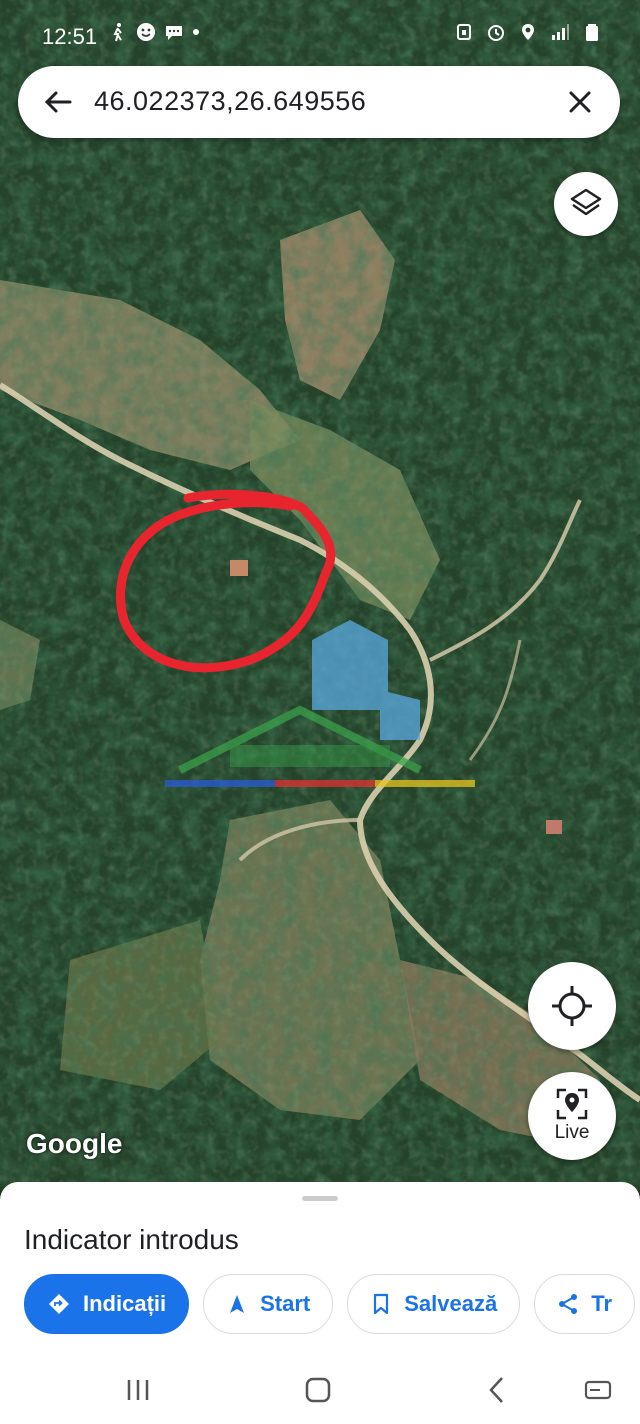  I want to click on alarm-icon, so click(496, 33).